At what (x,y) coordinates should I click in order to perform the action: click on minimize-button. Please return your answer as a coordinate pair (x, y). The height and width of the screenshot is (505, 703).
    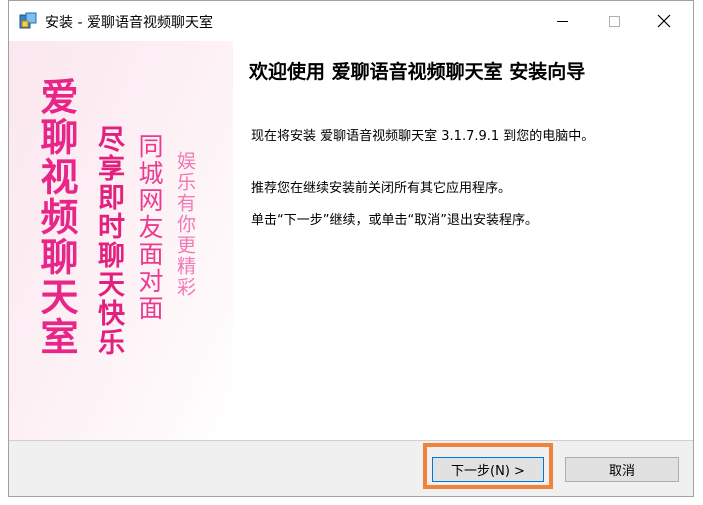
    Looking at the image, I should click on (562, 21).